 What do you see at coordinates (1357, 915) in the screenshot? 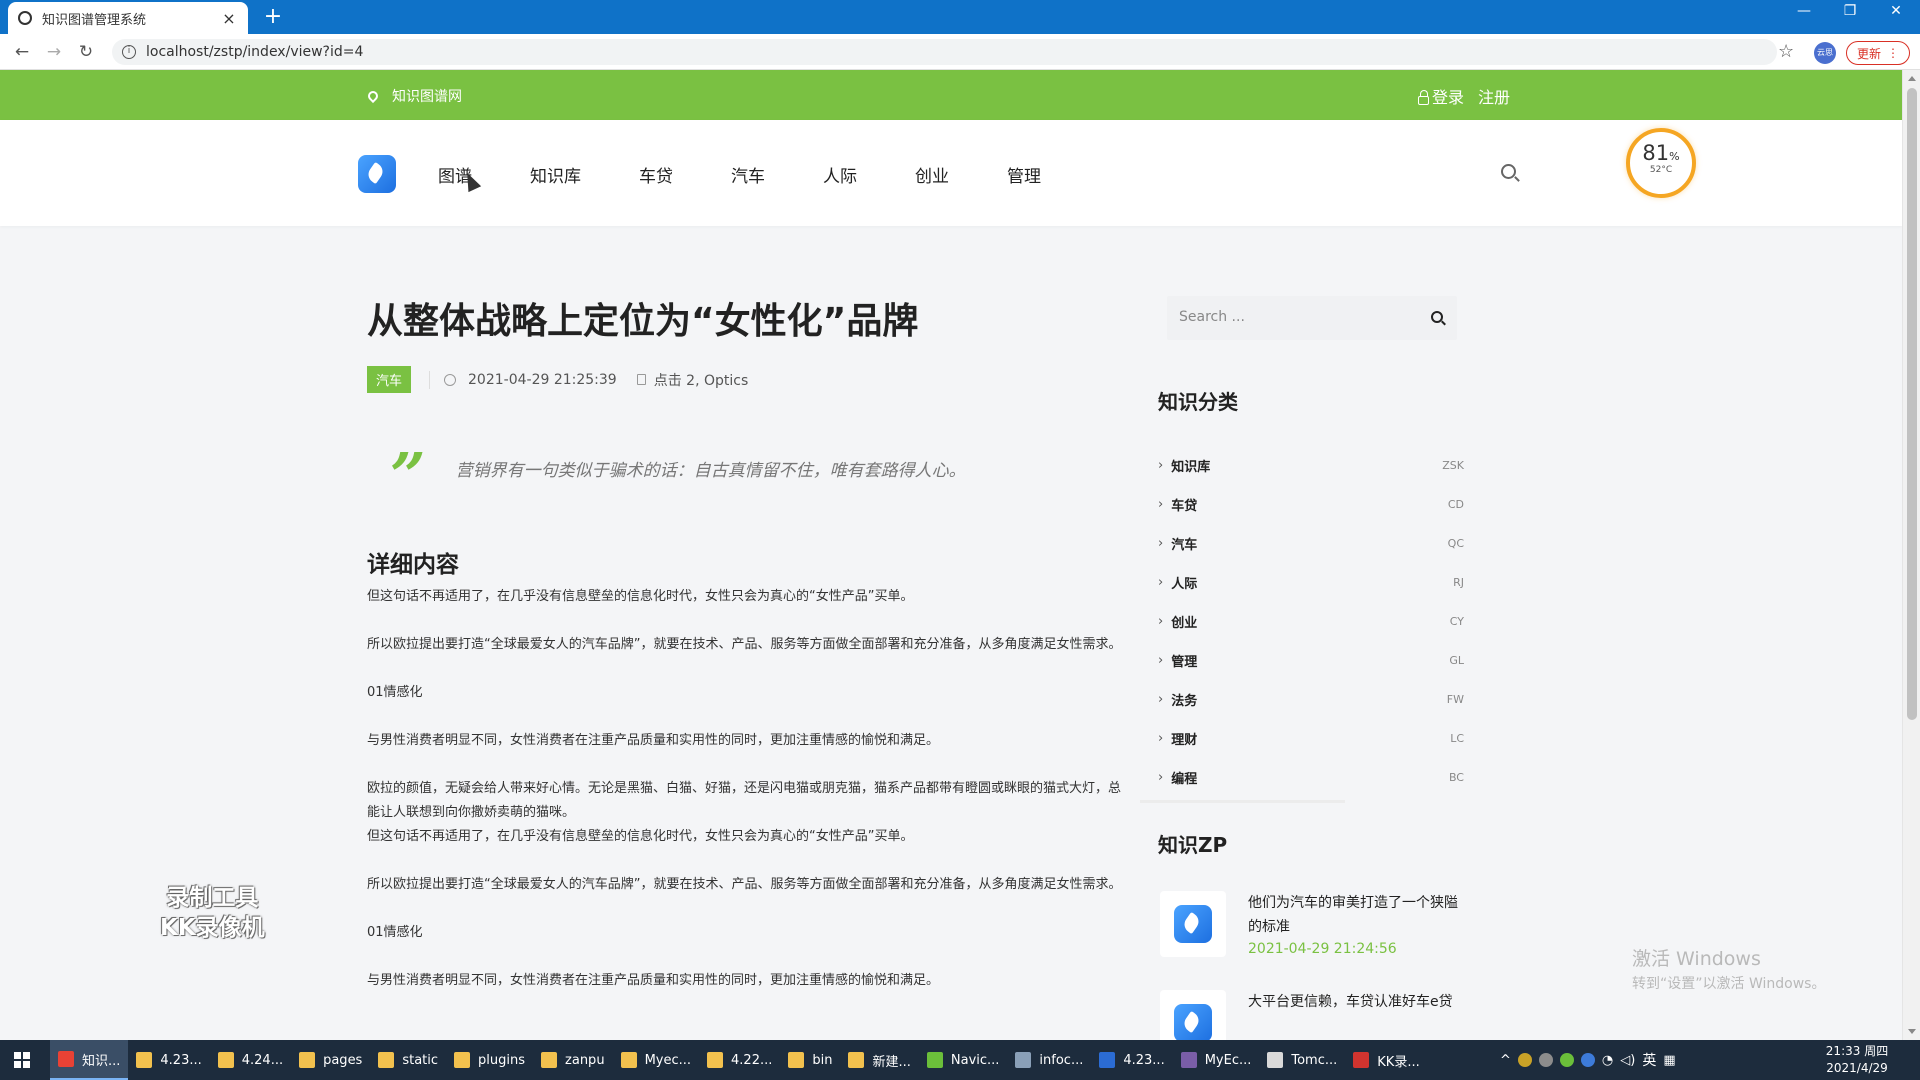
I see `post-title: 他们为汽车的审美打造了一个狭隘的标准` at bounding box center [1357, 915].